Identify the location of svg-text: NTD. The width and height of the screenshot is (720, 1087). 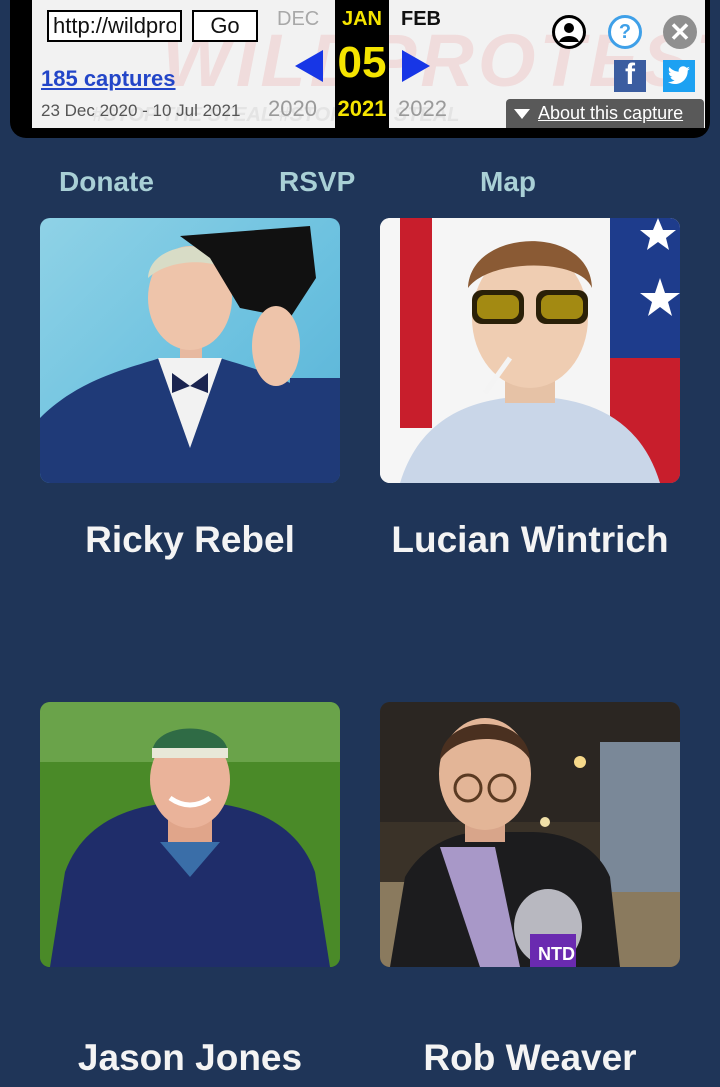
(556, 954).